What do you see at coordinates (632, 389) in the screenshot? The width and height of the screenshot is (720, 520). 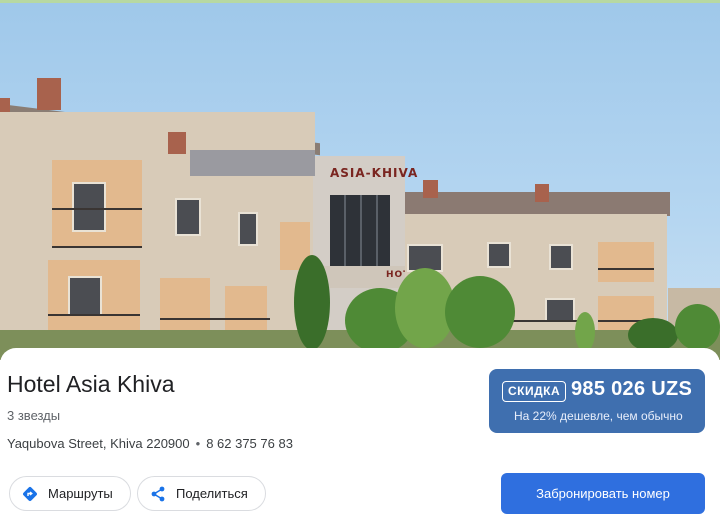 I see `deal-price: 985 026 UZS` at bounding box center [632, 389].